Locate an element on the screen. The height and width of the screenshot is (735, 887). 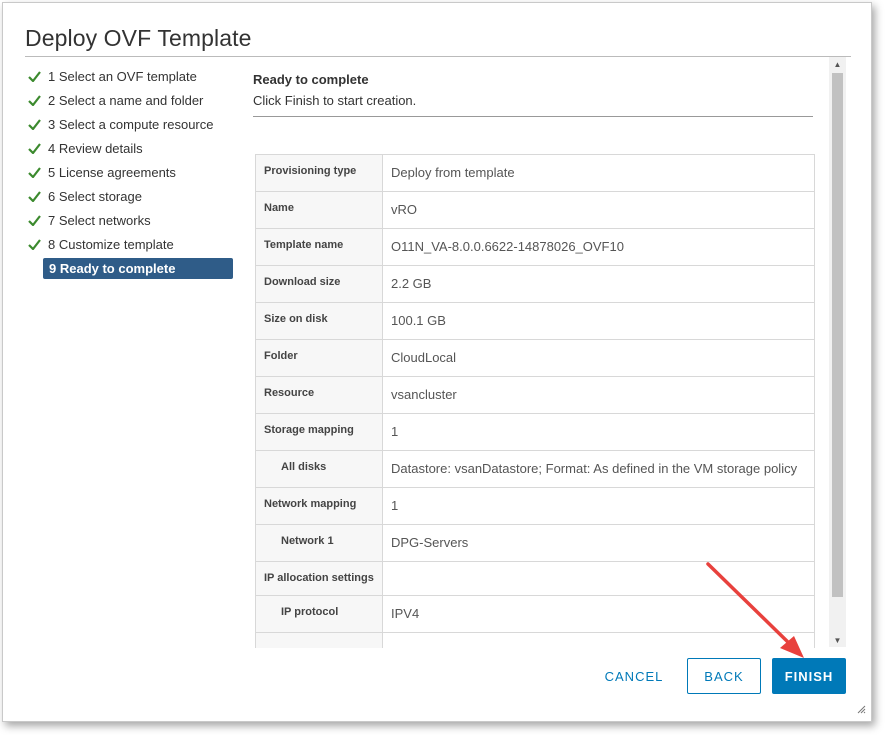
row-label: Folder is located at coordinates (319, 358).